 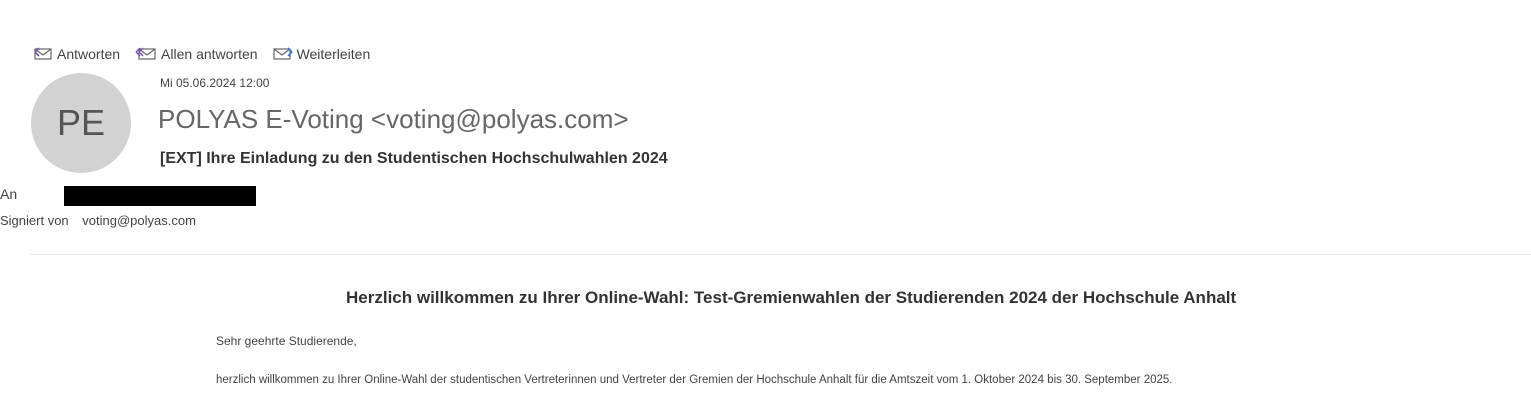 What do you see at coordinates (393, 119) in the screenshot?
I see `sender-name: POLYAS E-Voting <voting@polyas.com>` at bounding box center [393, 119].